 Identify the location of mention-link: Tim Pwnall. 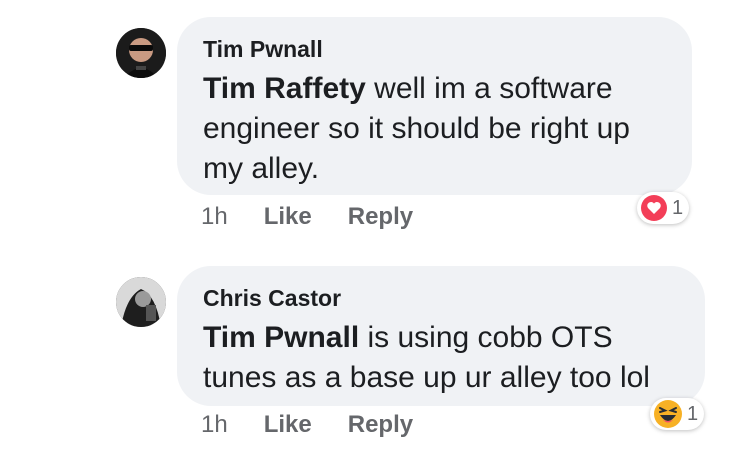
(281, 337).